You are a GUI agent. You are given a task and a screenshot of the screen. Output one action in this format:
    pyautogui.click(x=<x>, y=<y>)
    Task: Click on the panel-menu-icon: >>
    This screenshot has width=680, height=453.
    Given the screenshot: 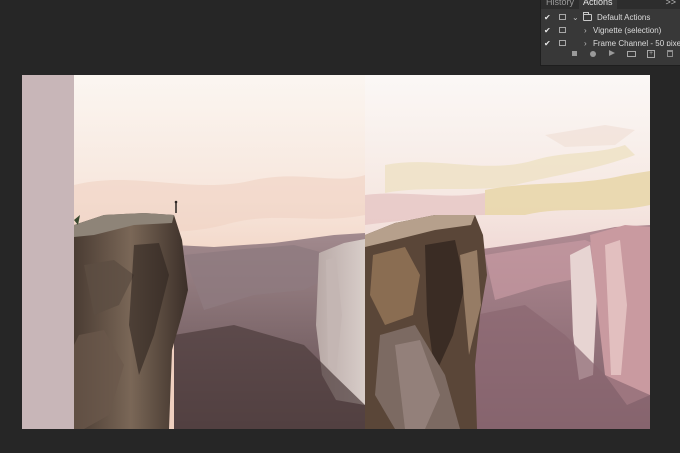 What is the action you would take?
    pyautogui.click(x=670, y=4)
    